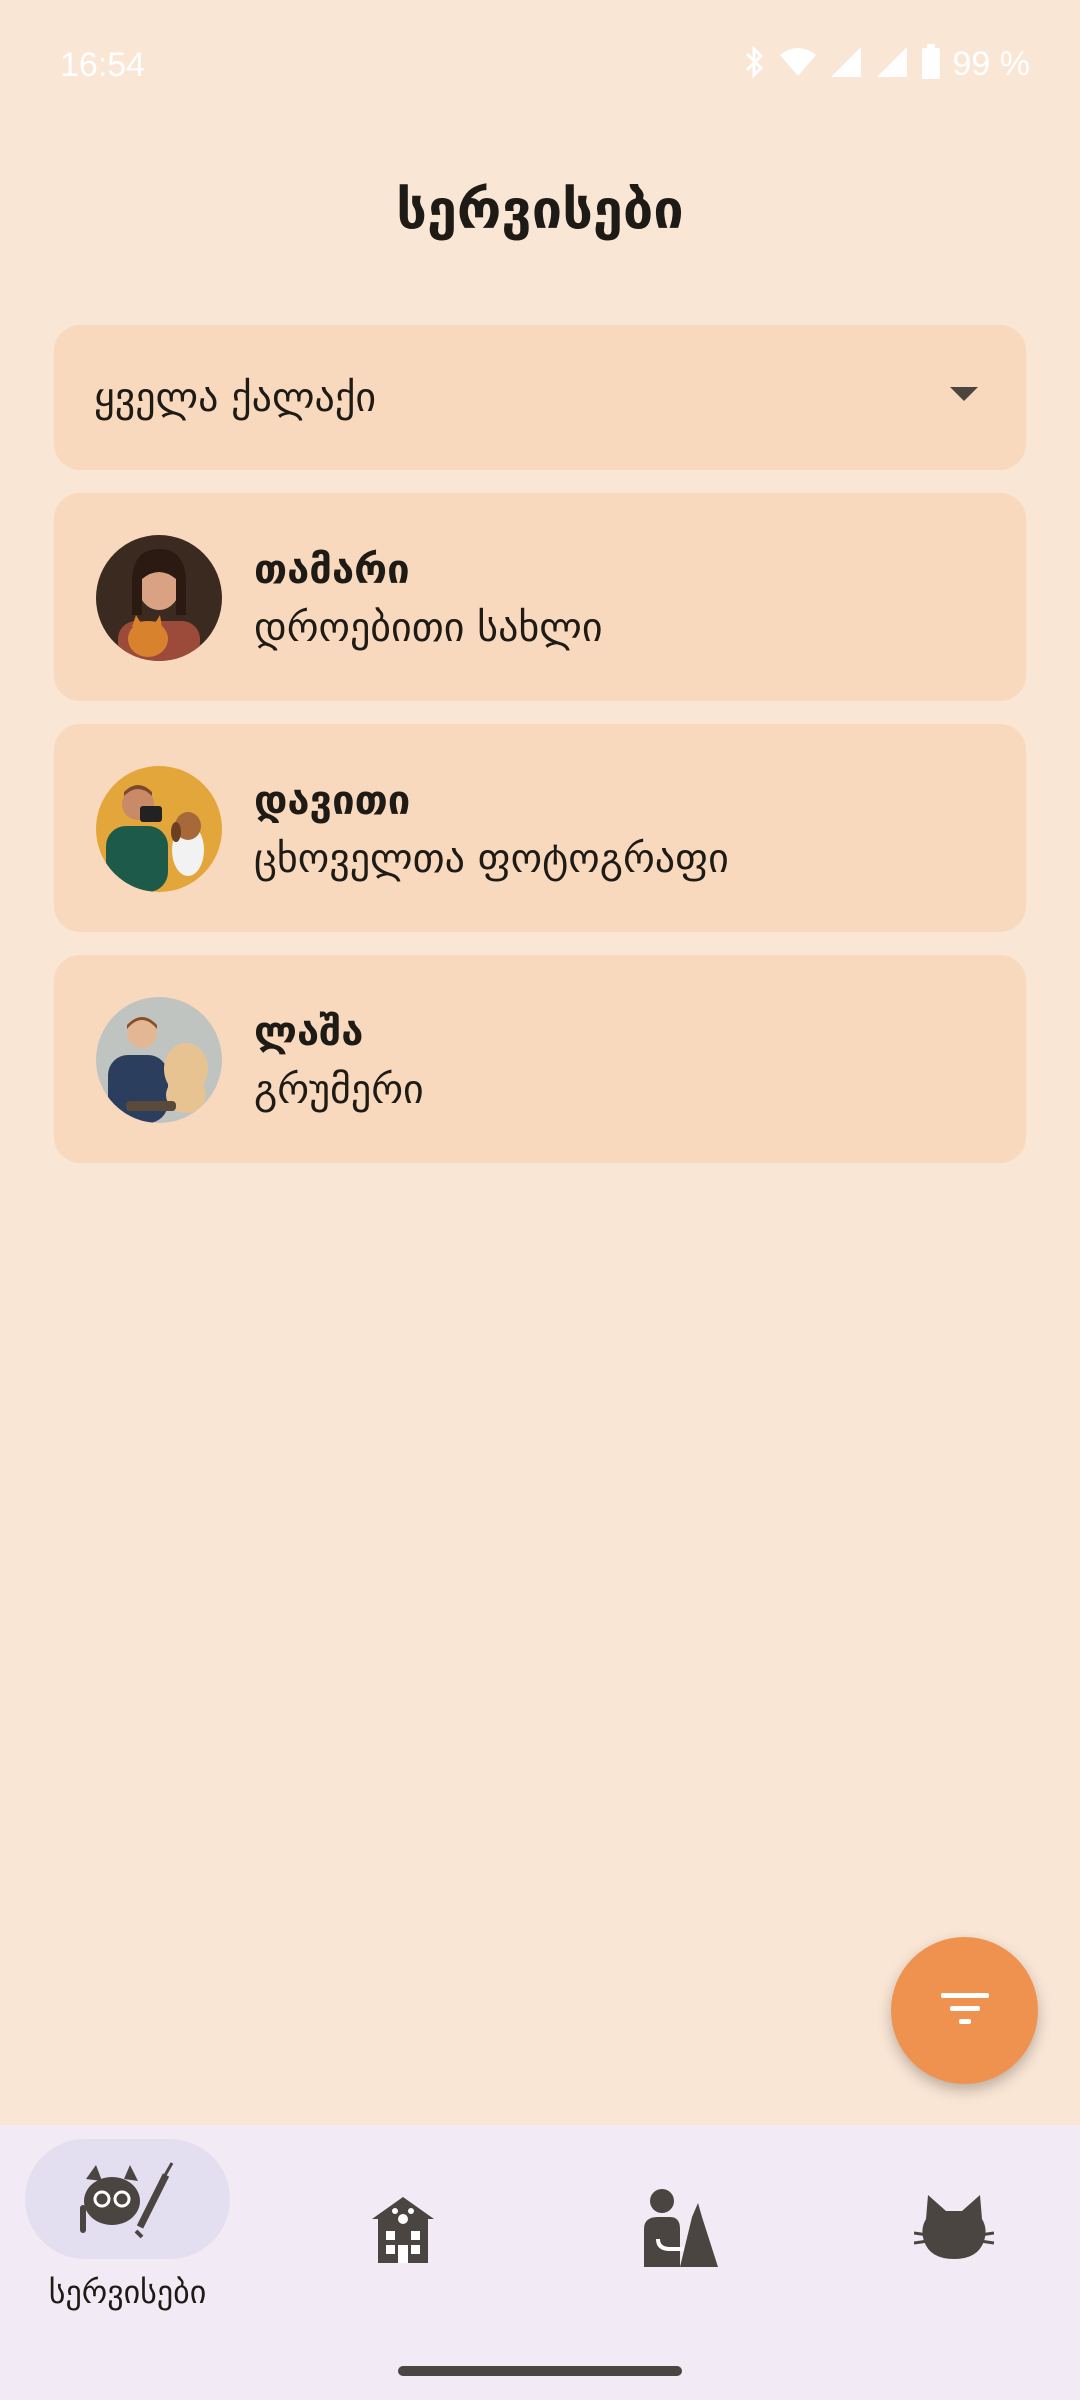  What do you see at coordinates (332, 570) in the screenshot?
I see `service-name: თამარი` at bounding box center [332, 570].